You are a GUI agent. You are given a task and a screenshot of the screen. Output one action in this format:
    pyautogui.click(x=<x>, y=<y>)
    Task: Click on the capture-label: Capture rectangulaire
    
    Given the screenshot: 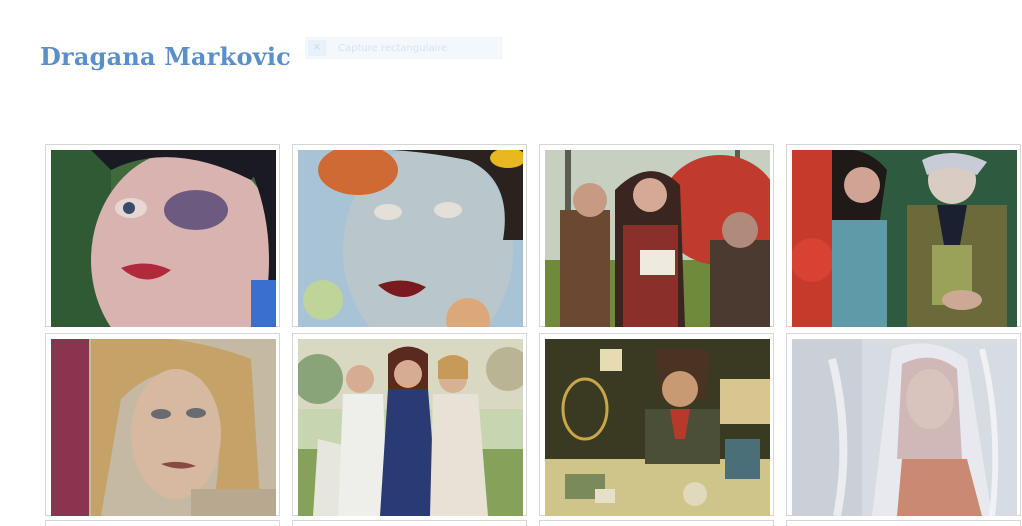 What is the action you would take?
    pyautogui.click(x=393, y=48)
    